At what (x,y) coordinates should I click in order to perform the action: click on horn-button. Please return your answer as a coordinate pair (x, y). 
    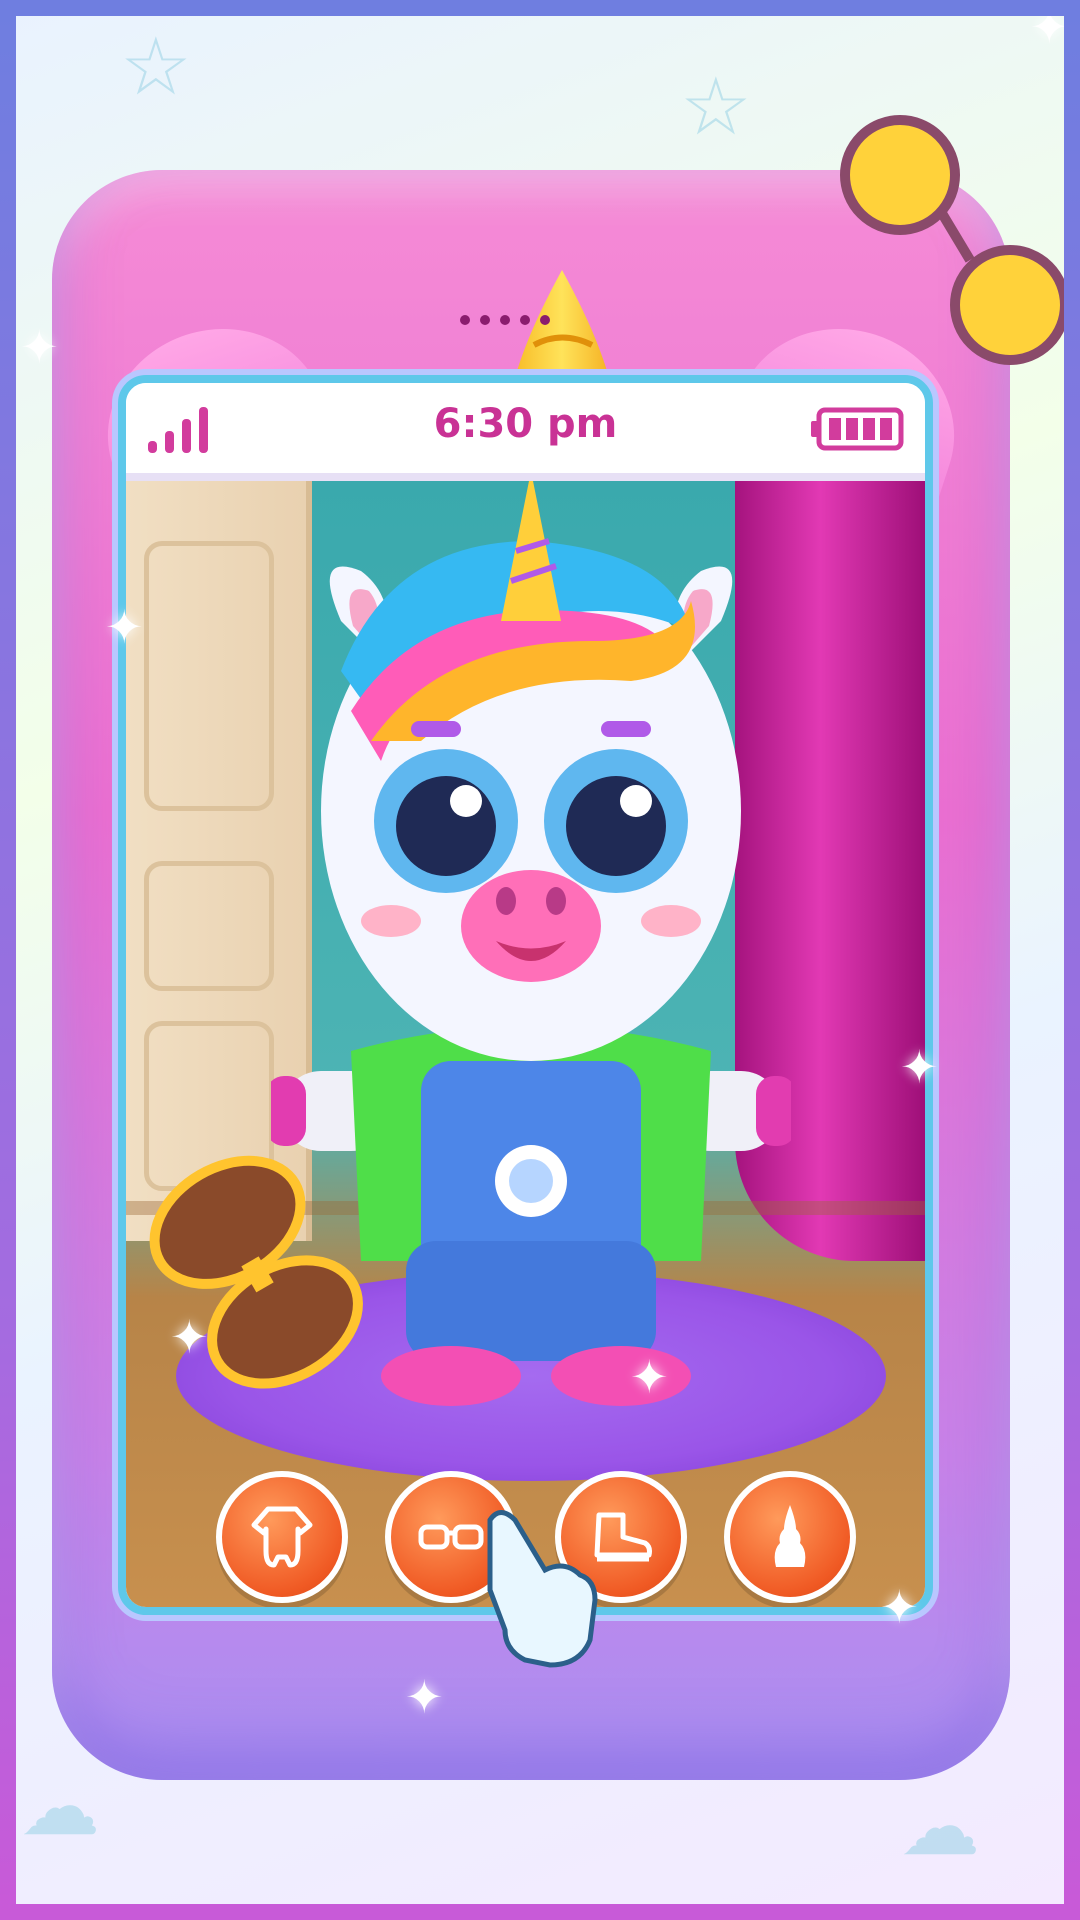
    Looking at the image, I should click on (789, 1537).